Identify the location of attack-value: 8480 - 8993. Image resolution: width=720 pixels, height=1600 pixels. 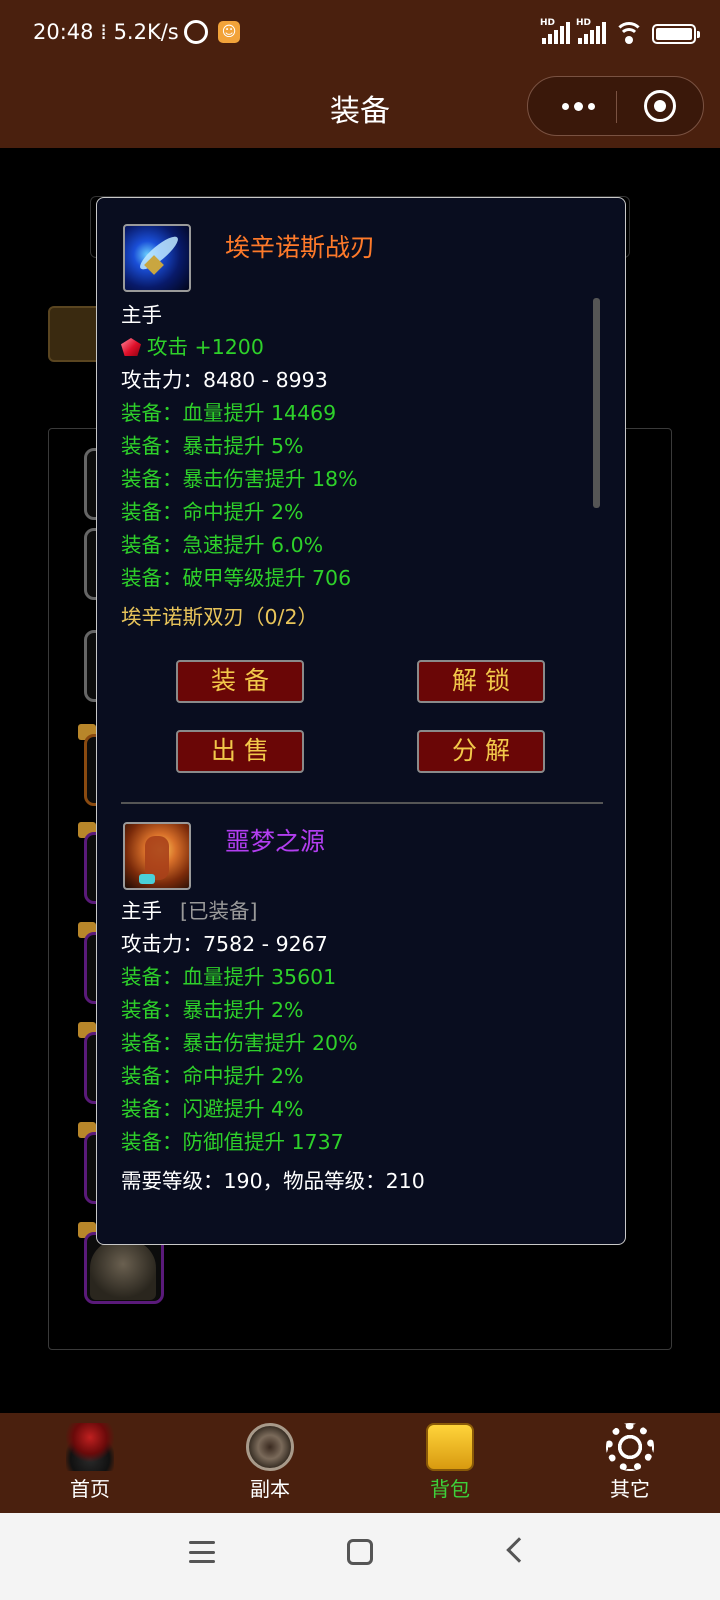
(265, 380).